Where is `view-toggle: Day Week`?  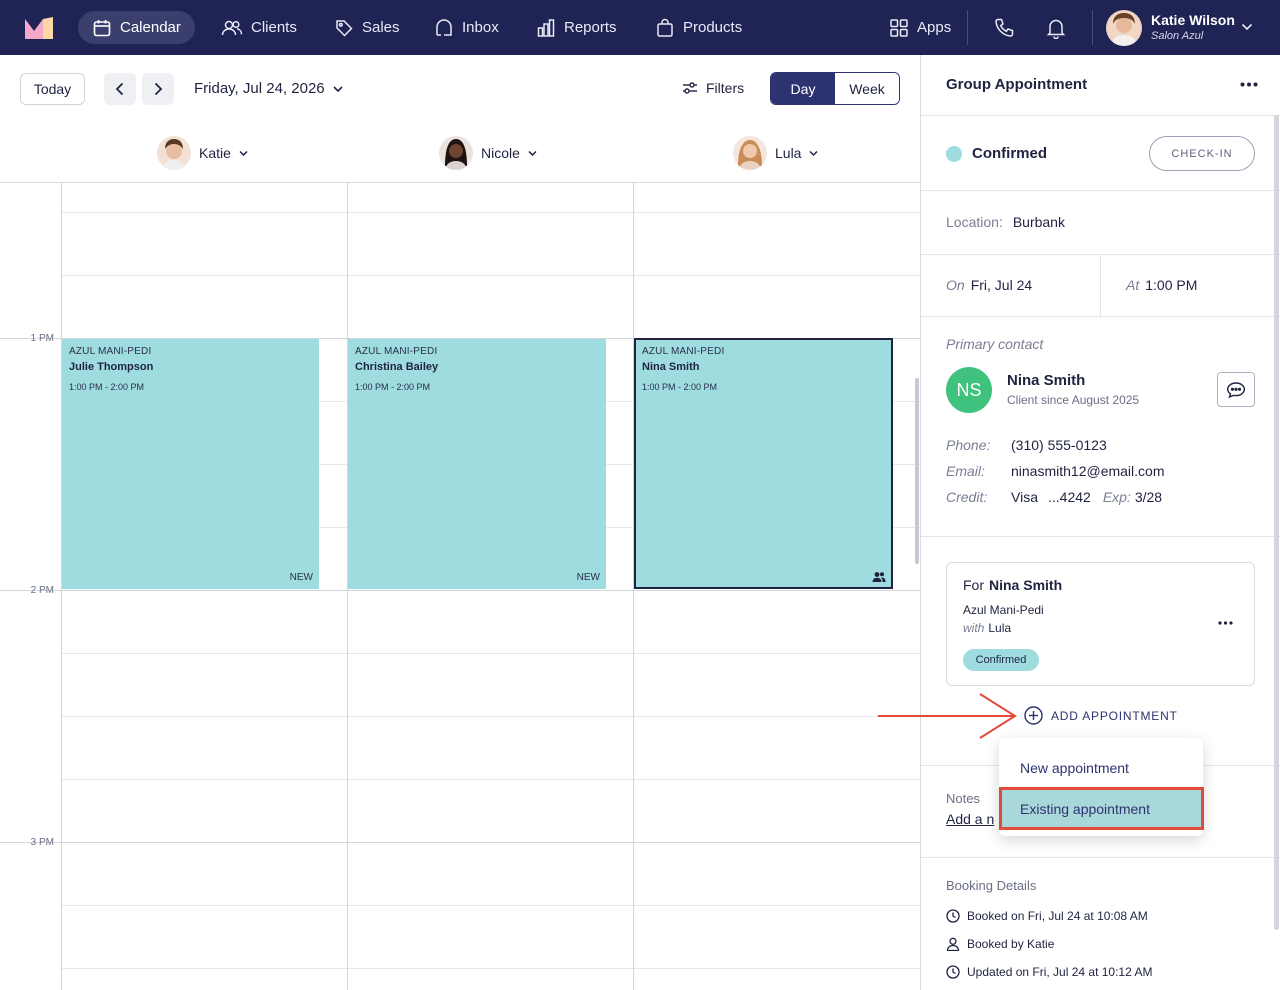 view-toggle: Day Week is located at coordinates (835, 88).